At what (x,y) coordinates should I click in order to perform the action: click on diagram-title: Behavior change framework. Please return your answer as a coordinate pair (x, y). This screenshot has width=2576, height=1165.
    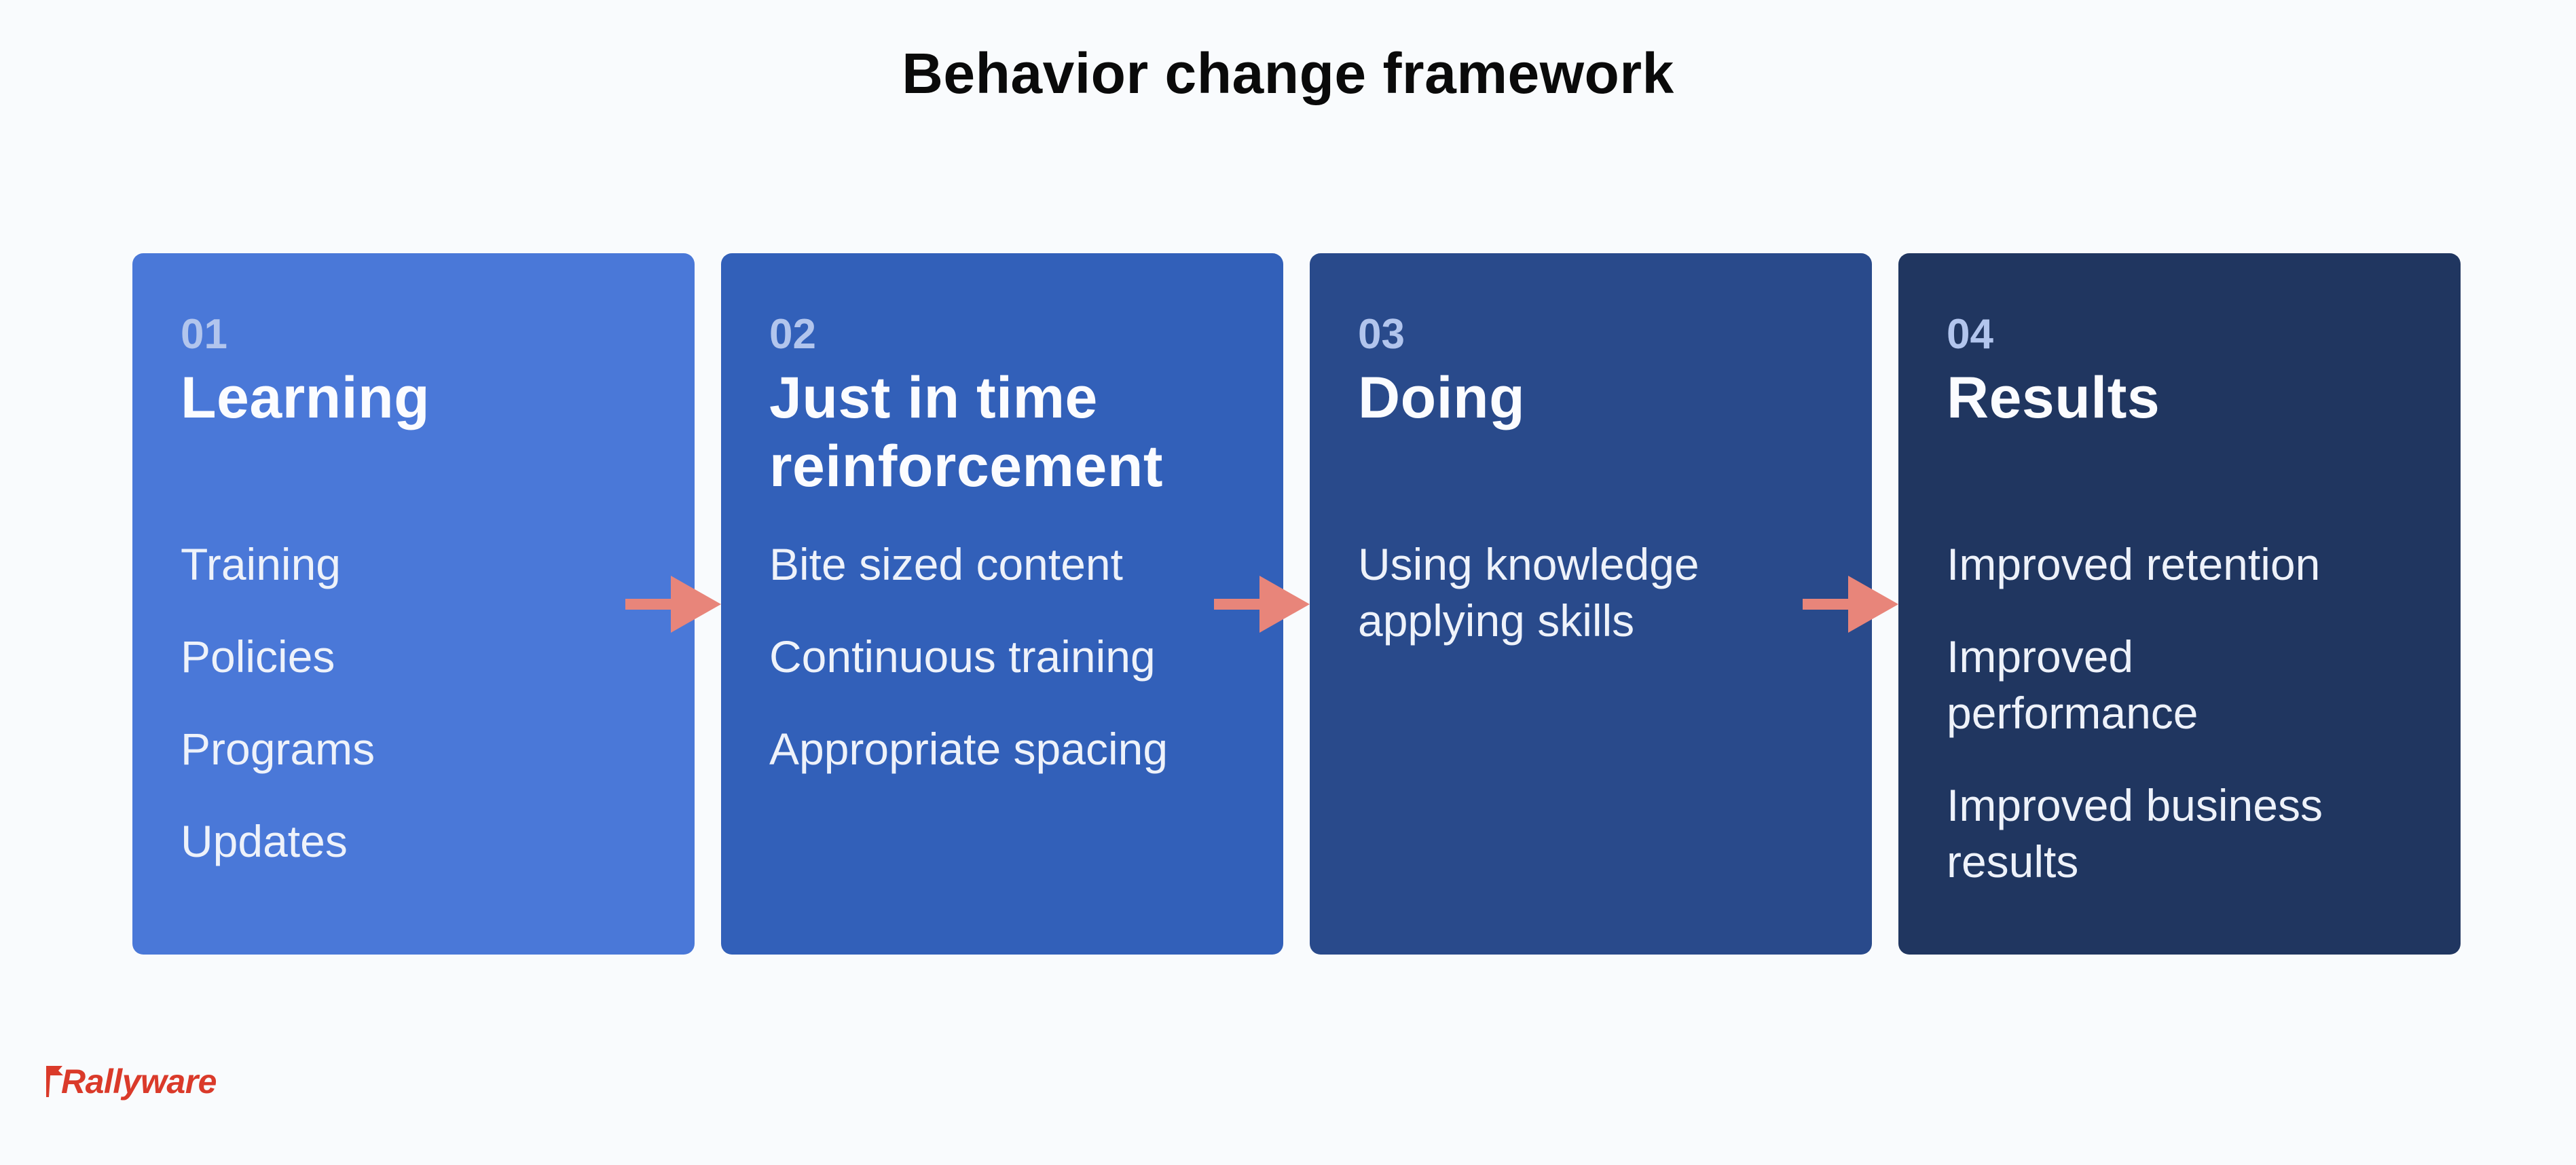
    Looking at the image, I should click on (1288, 73).